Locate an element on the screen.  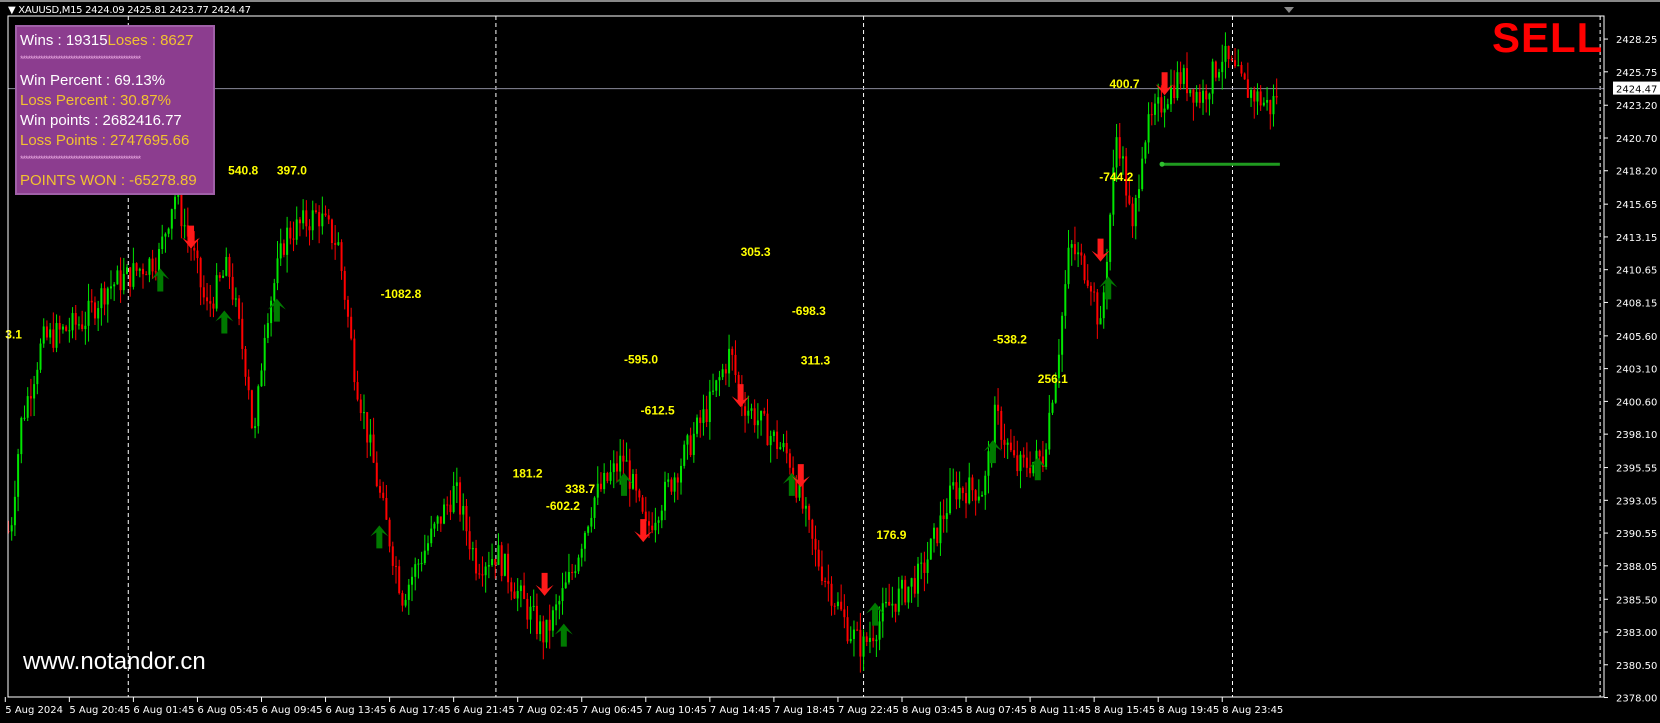
y-tick-label: 2408.15 is located at coordinates (1636, 303).